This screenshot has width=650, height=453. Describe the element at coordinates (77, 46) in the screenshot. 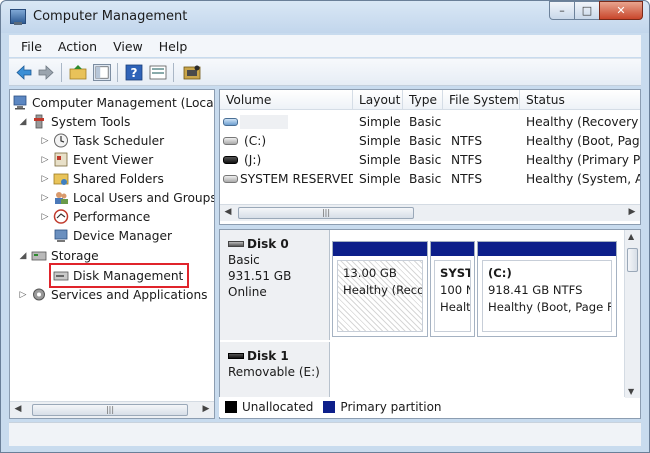

I see `menu-action: Action` at that location.